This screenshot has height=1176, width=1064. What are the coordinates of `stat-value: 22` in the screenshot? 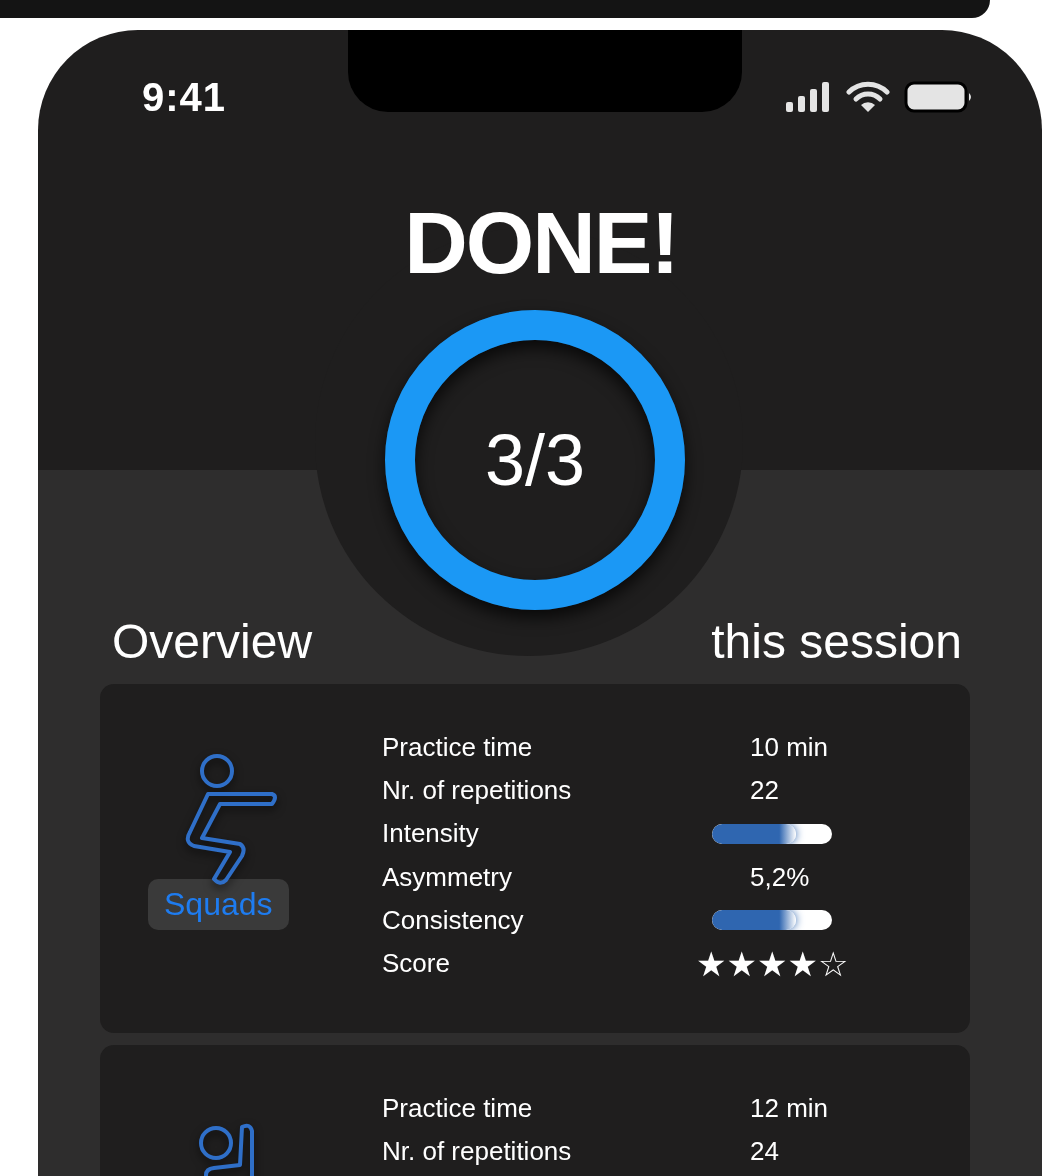 It's located at (764, 790).